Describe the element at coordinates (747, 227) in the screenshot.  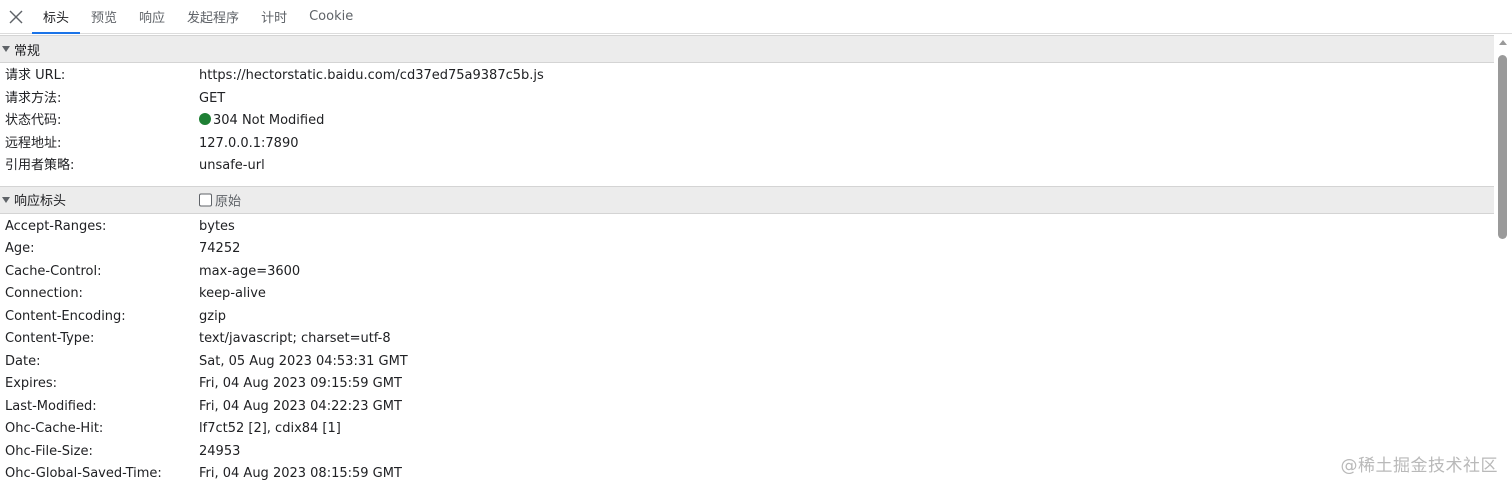
I see `header-row: Accept-Ranges: bytes` at that location.